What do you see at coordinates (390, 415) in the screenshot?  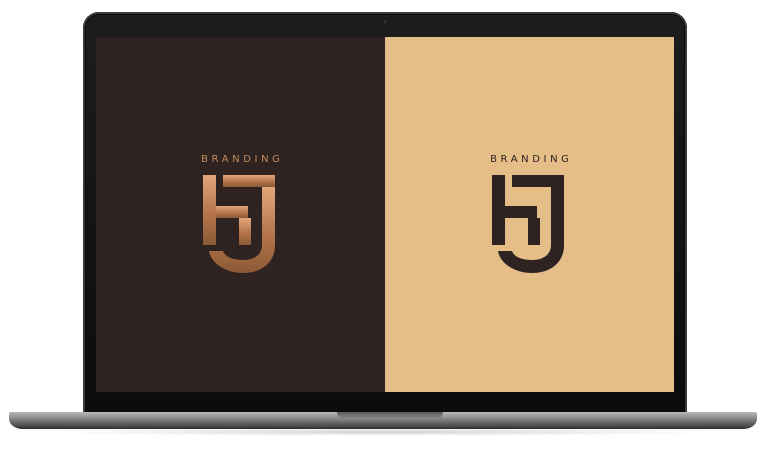 I see `lid-open-notch` at bounding box center [390, 415].